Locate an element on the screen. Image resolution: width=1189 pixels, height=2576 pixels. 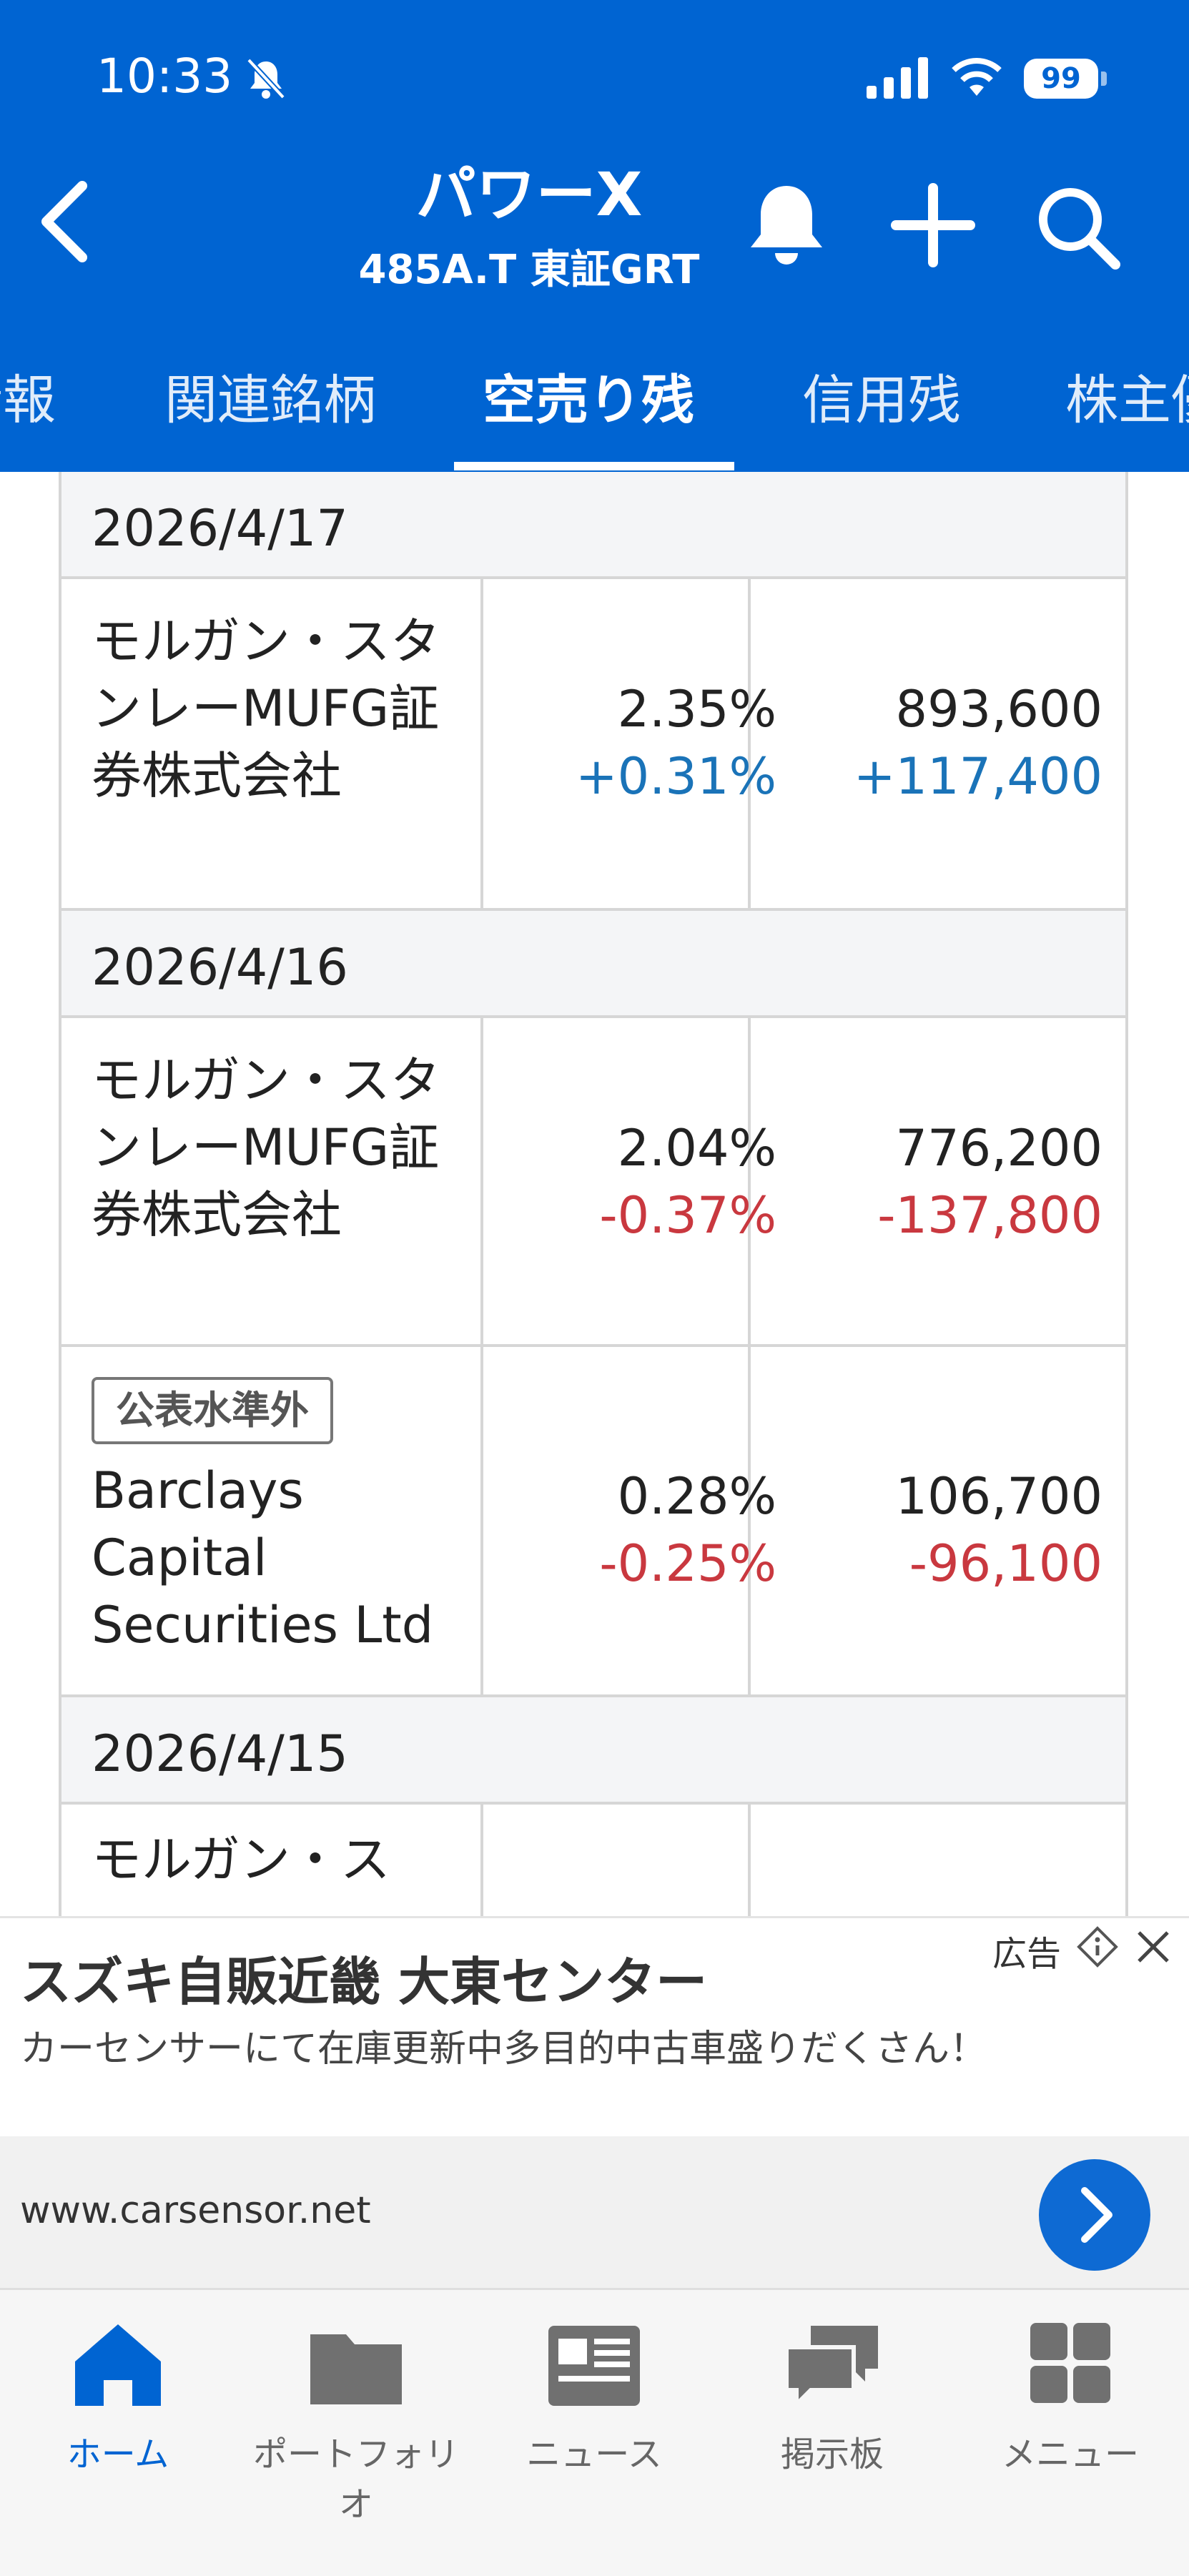
table-row: モルガン・ス is located at coordinates (593, 1860).